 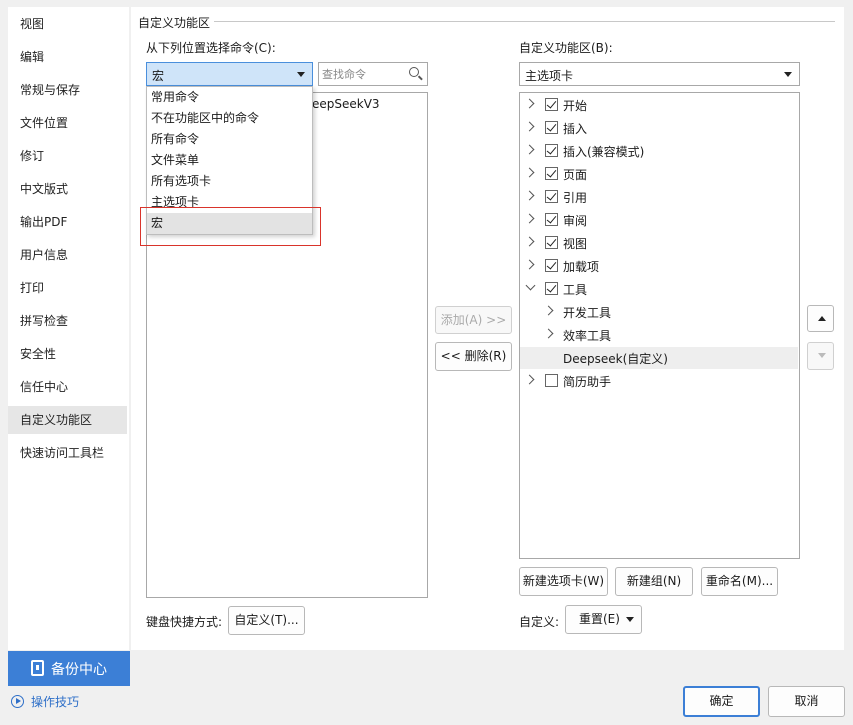 What do you see at coordinates (575, 244) in the screenshot?
I see `tree-item-label: 视图` at bounding box center [575, 244].